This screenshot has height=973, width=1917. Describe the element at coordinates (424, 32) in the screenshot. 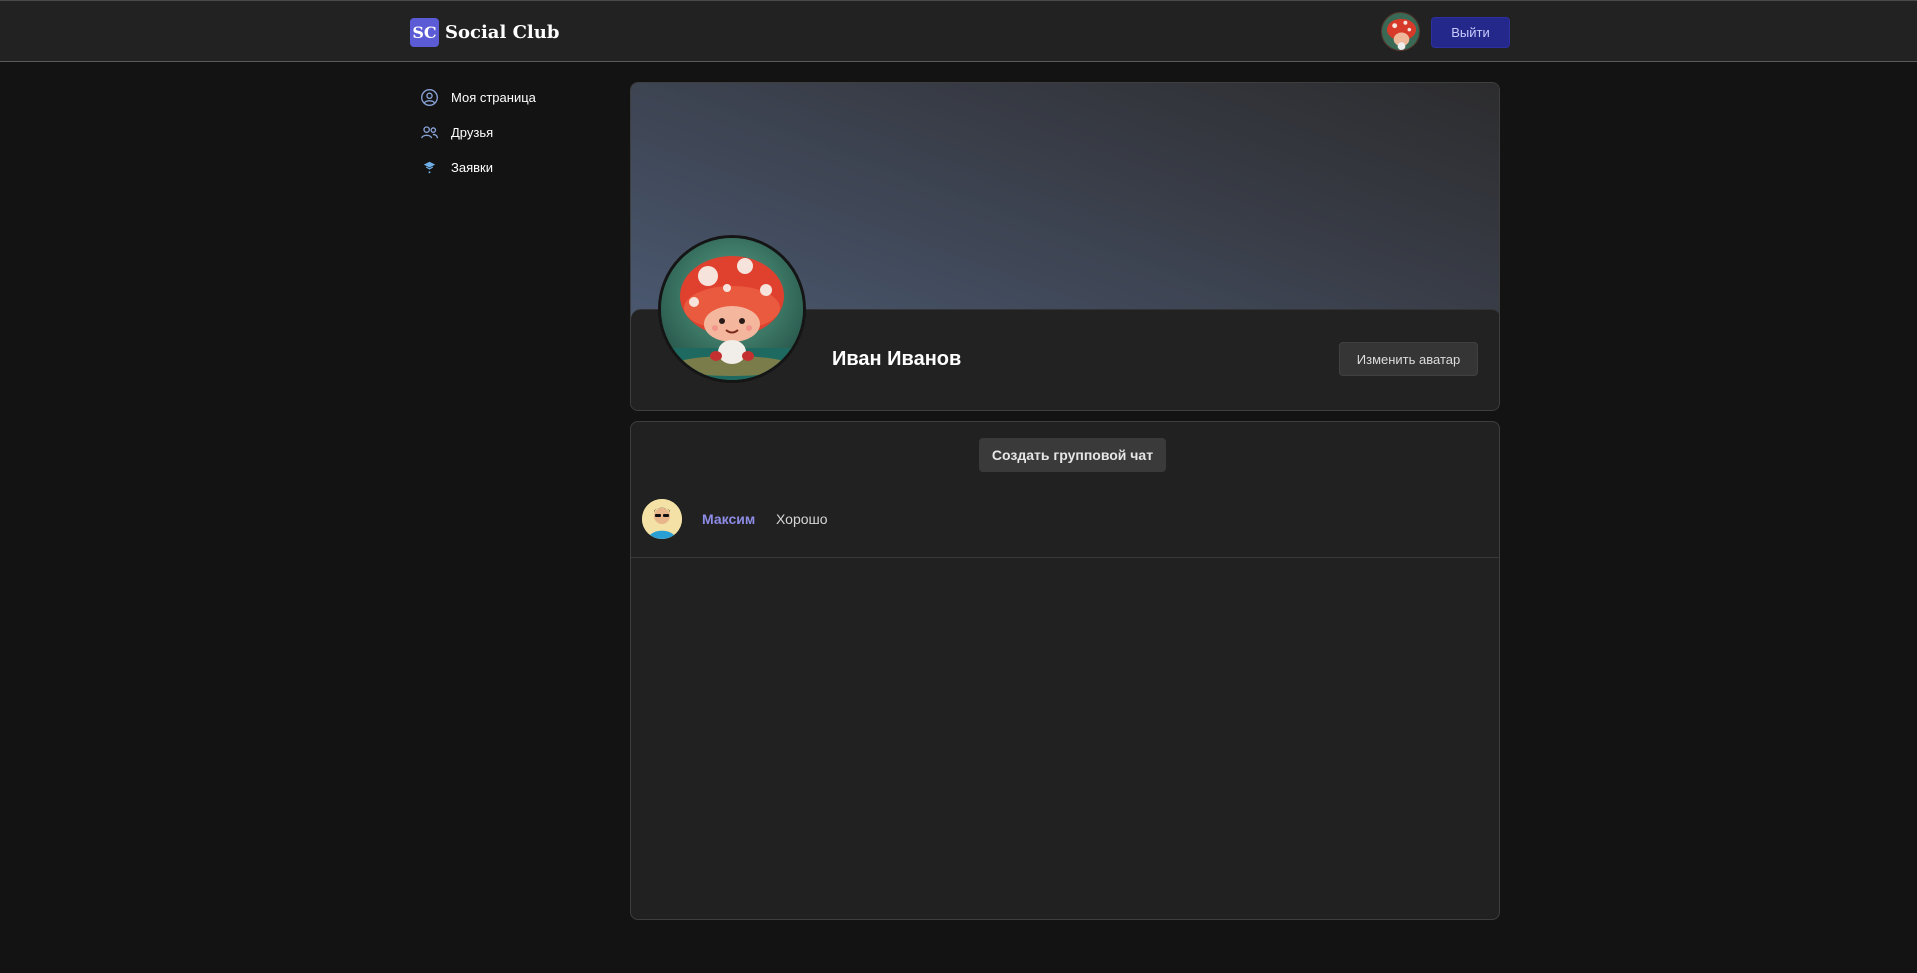

I see `logo-badge: SC` at that location.